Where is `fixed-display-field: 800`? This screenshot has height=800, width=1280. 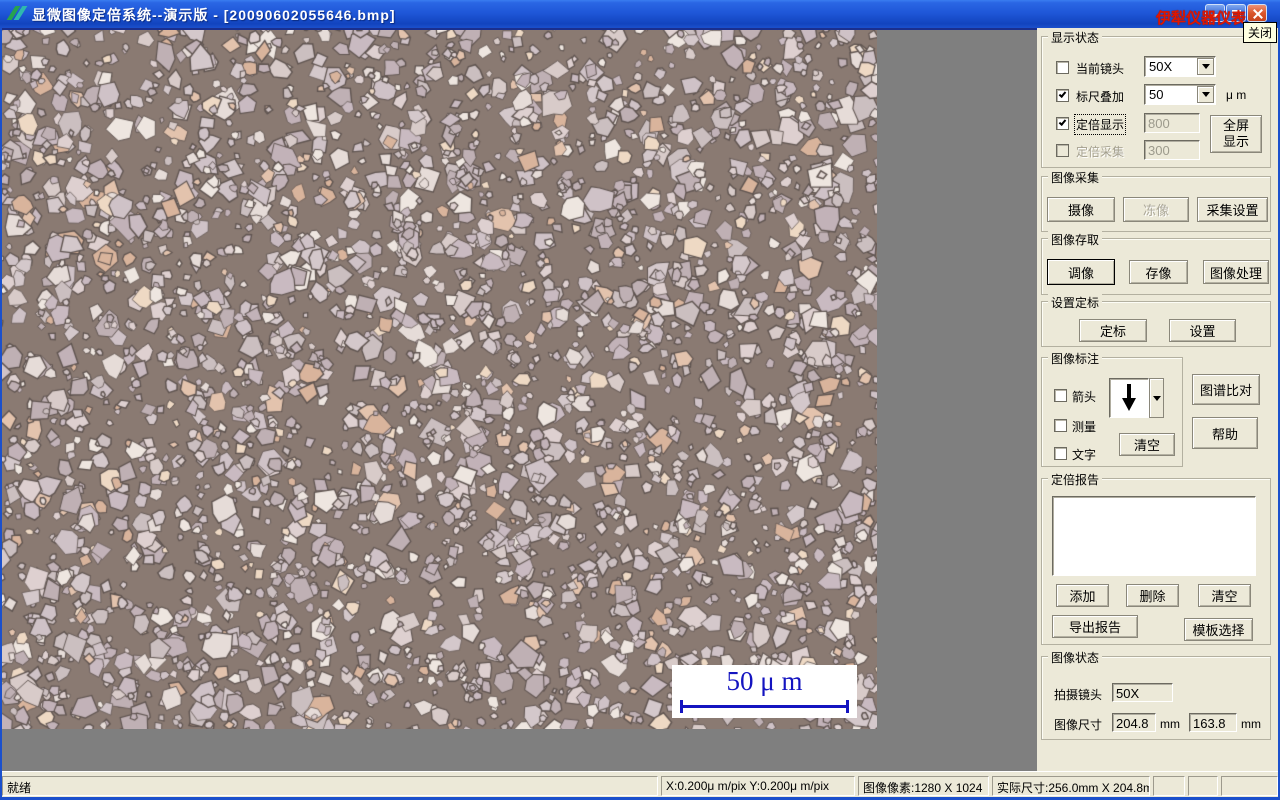
fixed-display-field: 800 is located at coordinates (1172, 123).